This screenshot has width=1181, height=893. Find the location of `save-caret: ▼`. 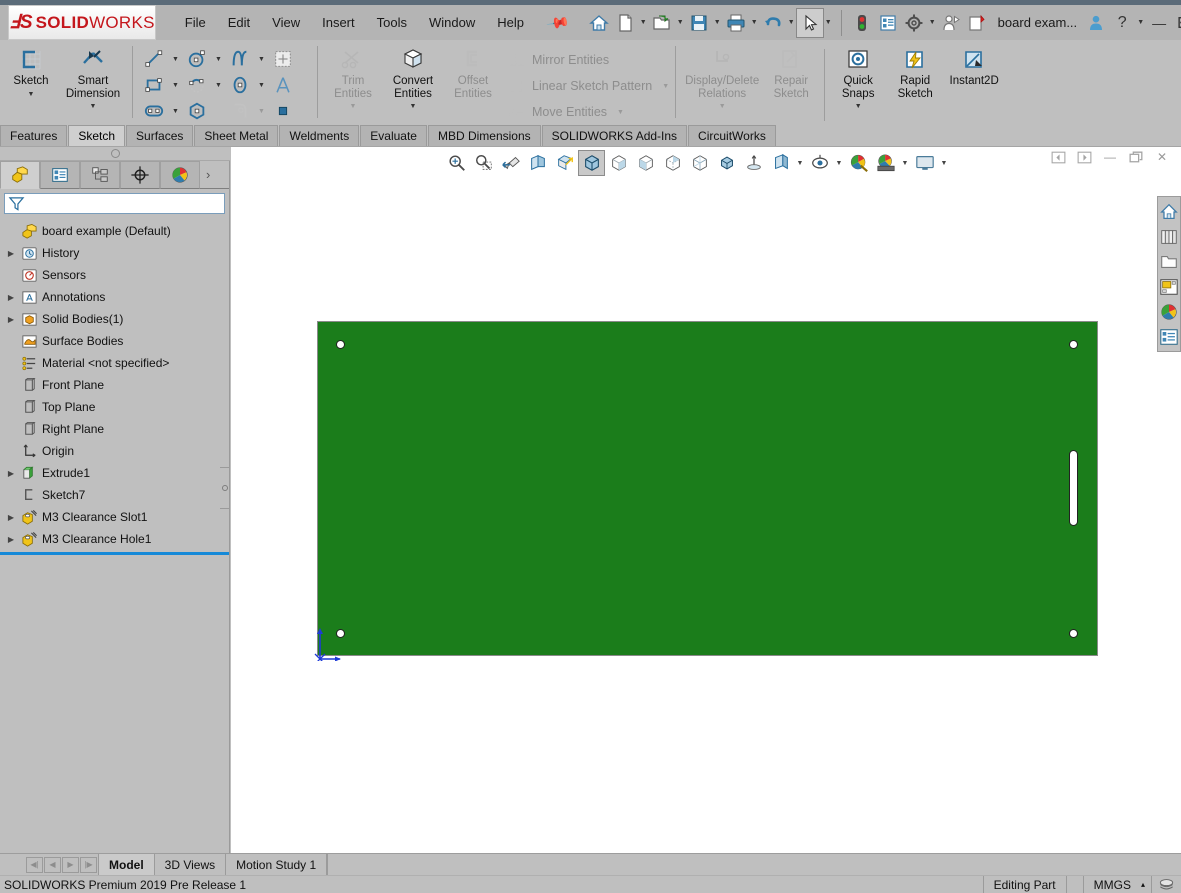

save-caret: ▼ is located at coordinates (717, 22).